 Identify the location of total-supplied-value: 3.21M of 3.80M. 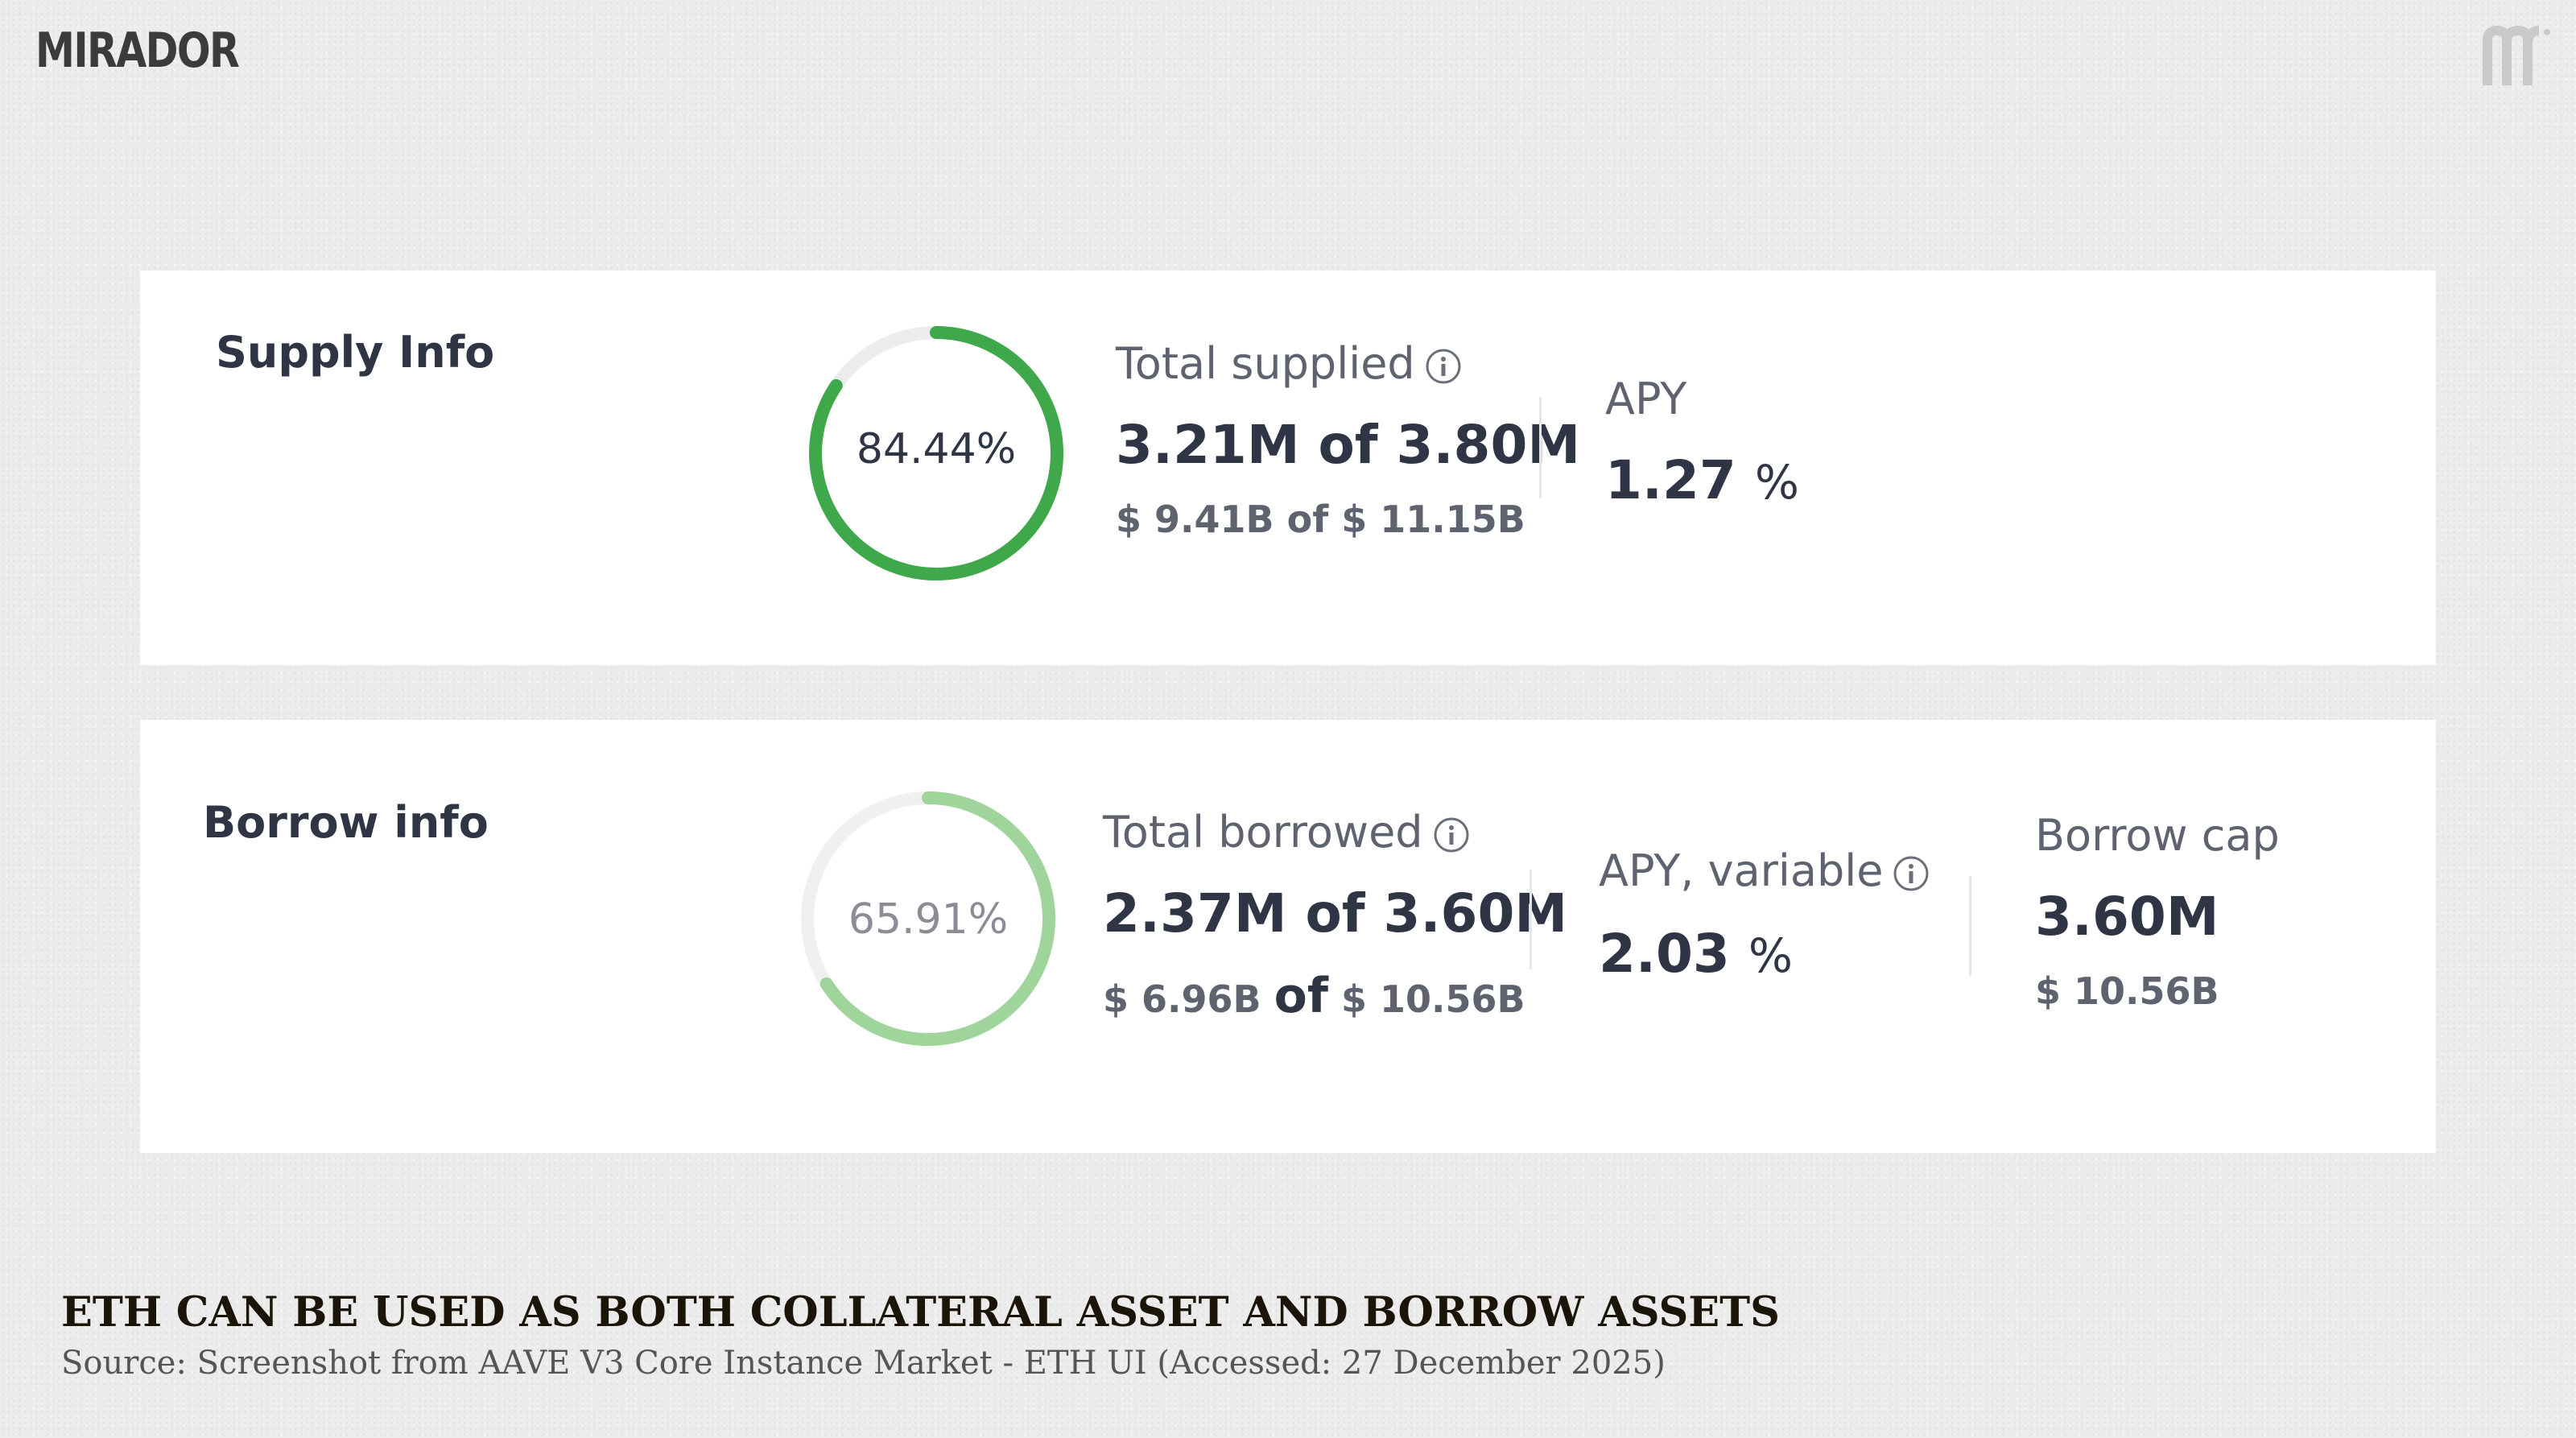
(1348, 445).